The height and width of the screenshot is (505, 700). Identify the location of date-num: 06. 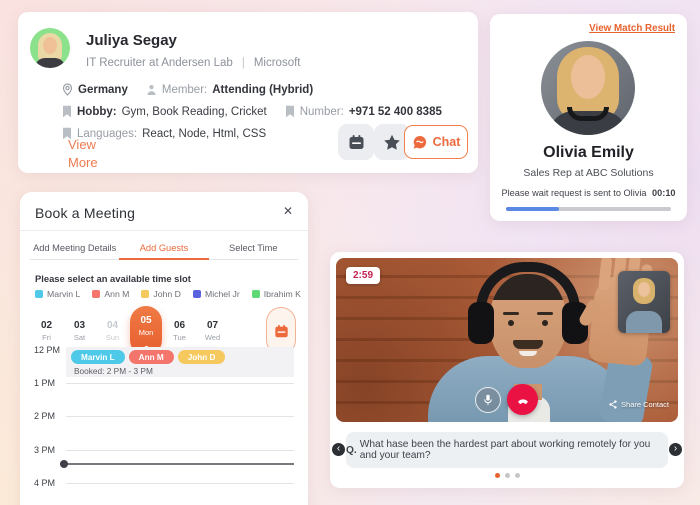
(179, 325).